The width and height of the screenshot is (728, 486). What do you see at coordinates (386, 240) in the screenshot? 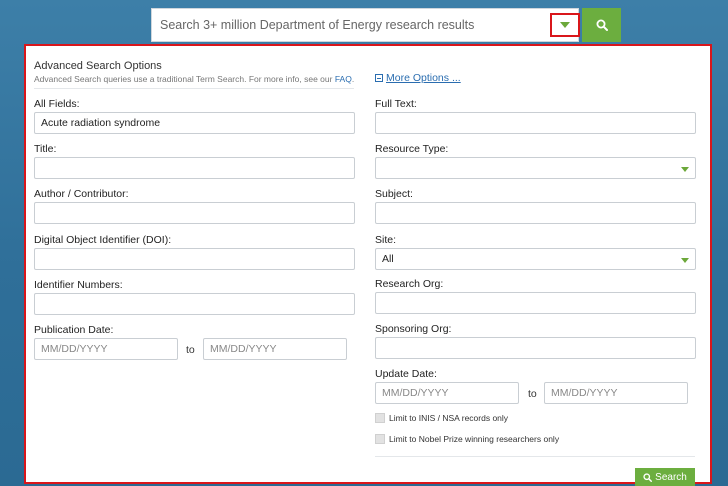
I see `site-label: Site:` at bounding box center [386, 240].